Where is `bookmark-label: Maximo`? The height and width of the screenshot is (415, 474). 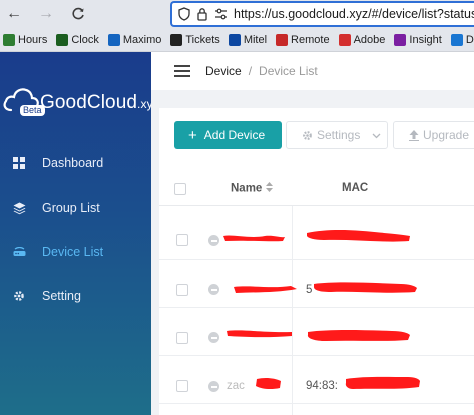 bookmark-label: Maximo is located at coordinates (142, 39).